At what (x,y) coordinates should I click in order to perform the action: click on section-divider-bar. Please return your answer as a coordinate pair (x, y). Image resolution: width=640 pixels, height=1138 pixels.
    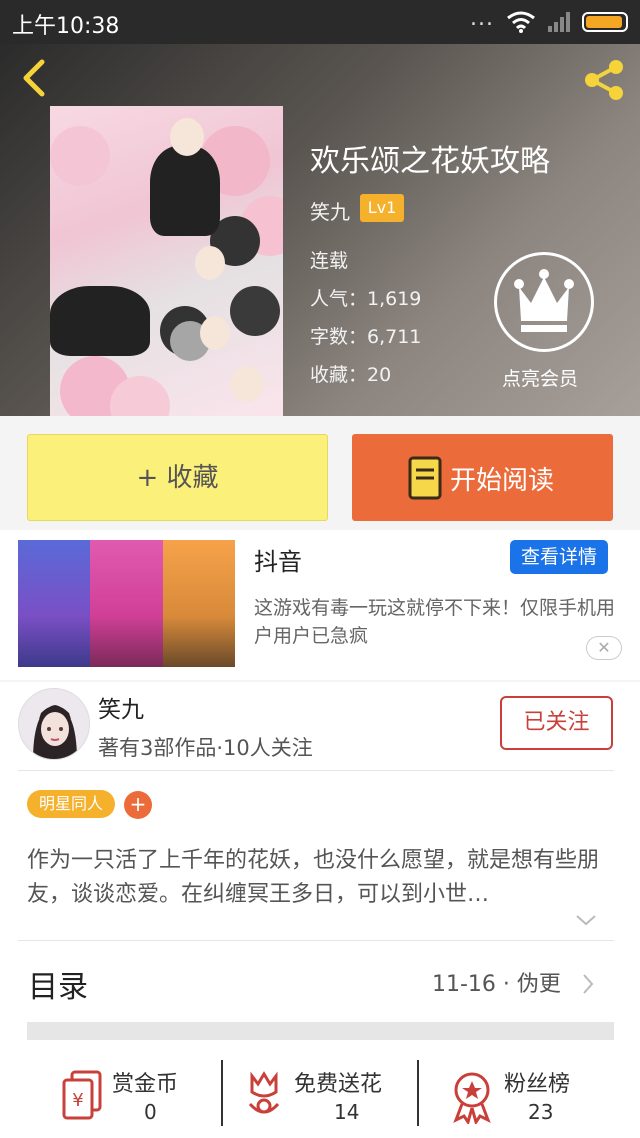
    Looking at the image, I should click on (320, 1031).